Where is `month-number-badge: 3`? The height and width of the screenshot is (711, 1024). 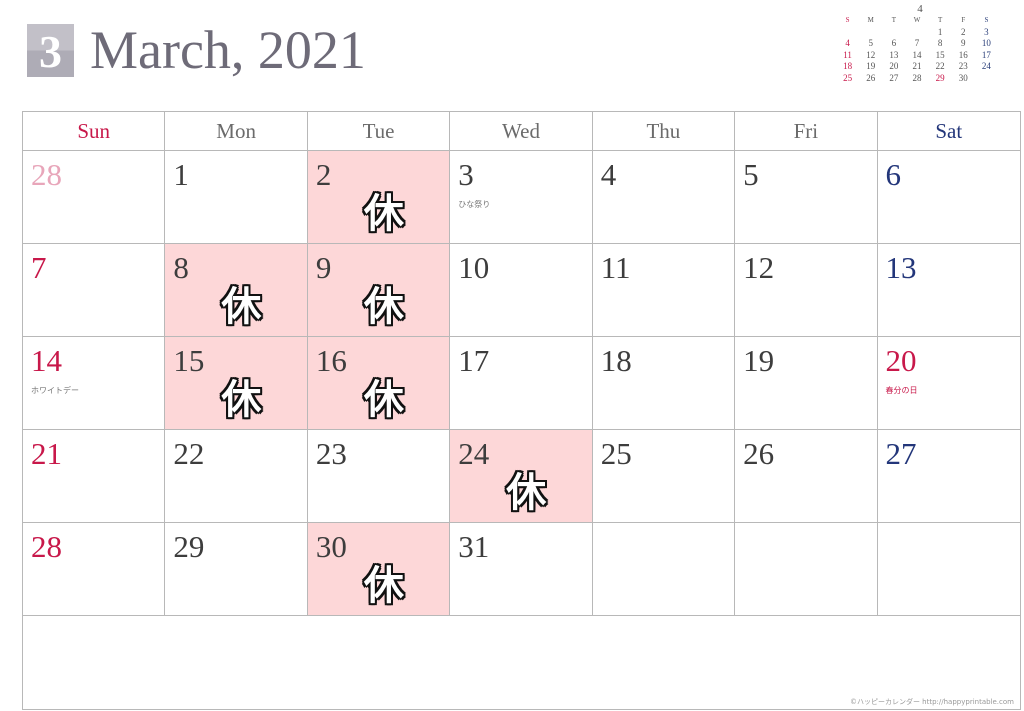
month-number-badge: 3 is located at coordinates (50, 50).